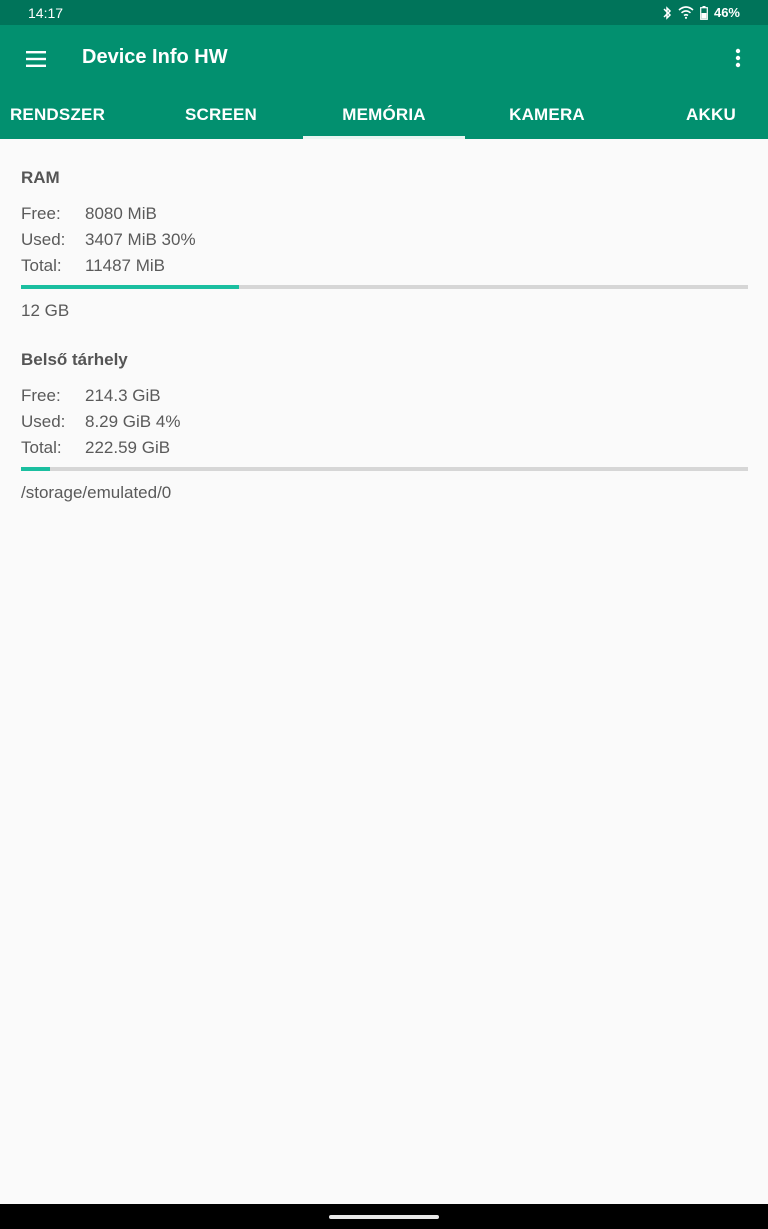 Image resolution: width=768 pixels, height=1229 pixels. What do you see at coordinates (36, 59) in the screenshot?
I see `hamburger-menu-icon` at bounding box center [36, 59].